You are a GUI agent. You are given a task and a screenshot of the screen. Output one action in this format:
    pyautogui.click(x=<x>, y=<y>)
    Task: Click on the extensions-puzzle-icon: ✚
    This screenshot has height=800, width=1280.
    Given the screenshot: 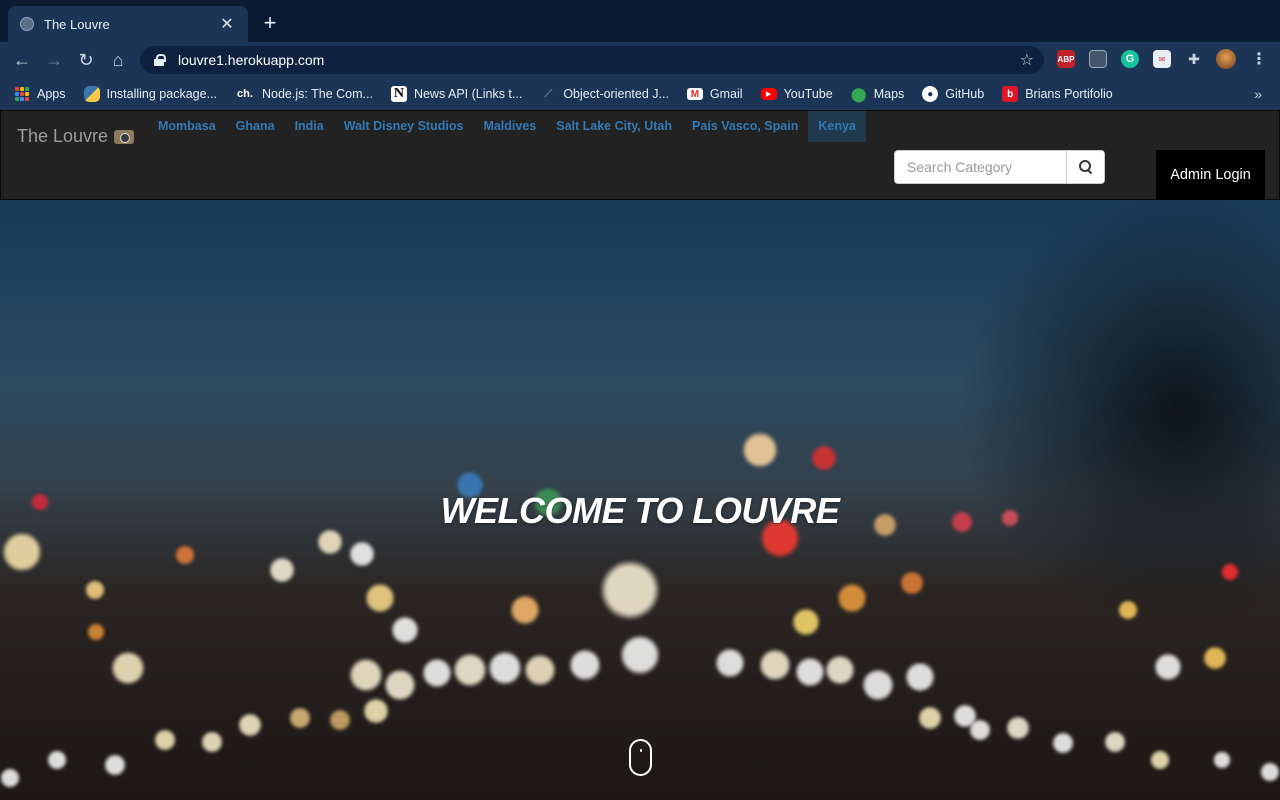 What is the action you would take?
    pyautogui.click(x=1194, y=59)
    